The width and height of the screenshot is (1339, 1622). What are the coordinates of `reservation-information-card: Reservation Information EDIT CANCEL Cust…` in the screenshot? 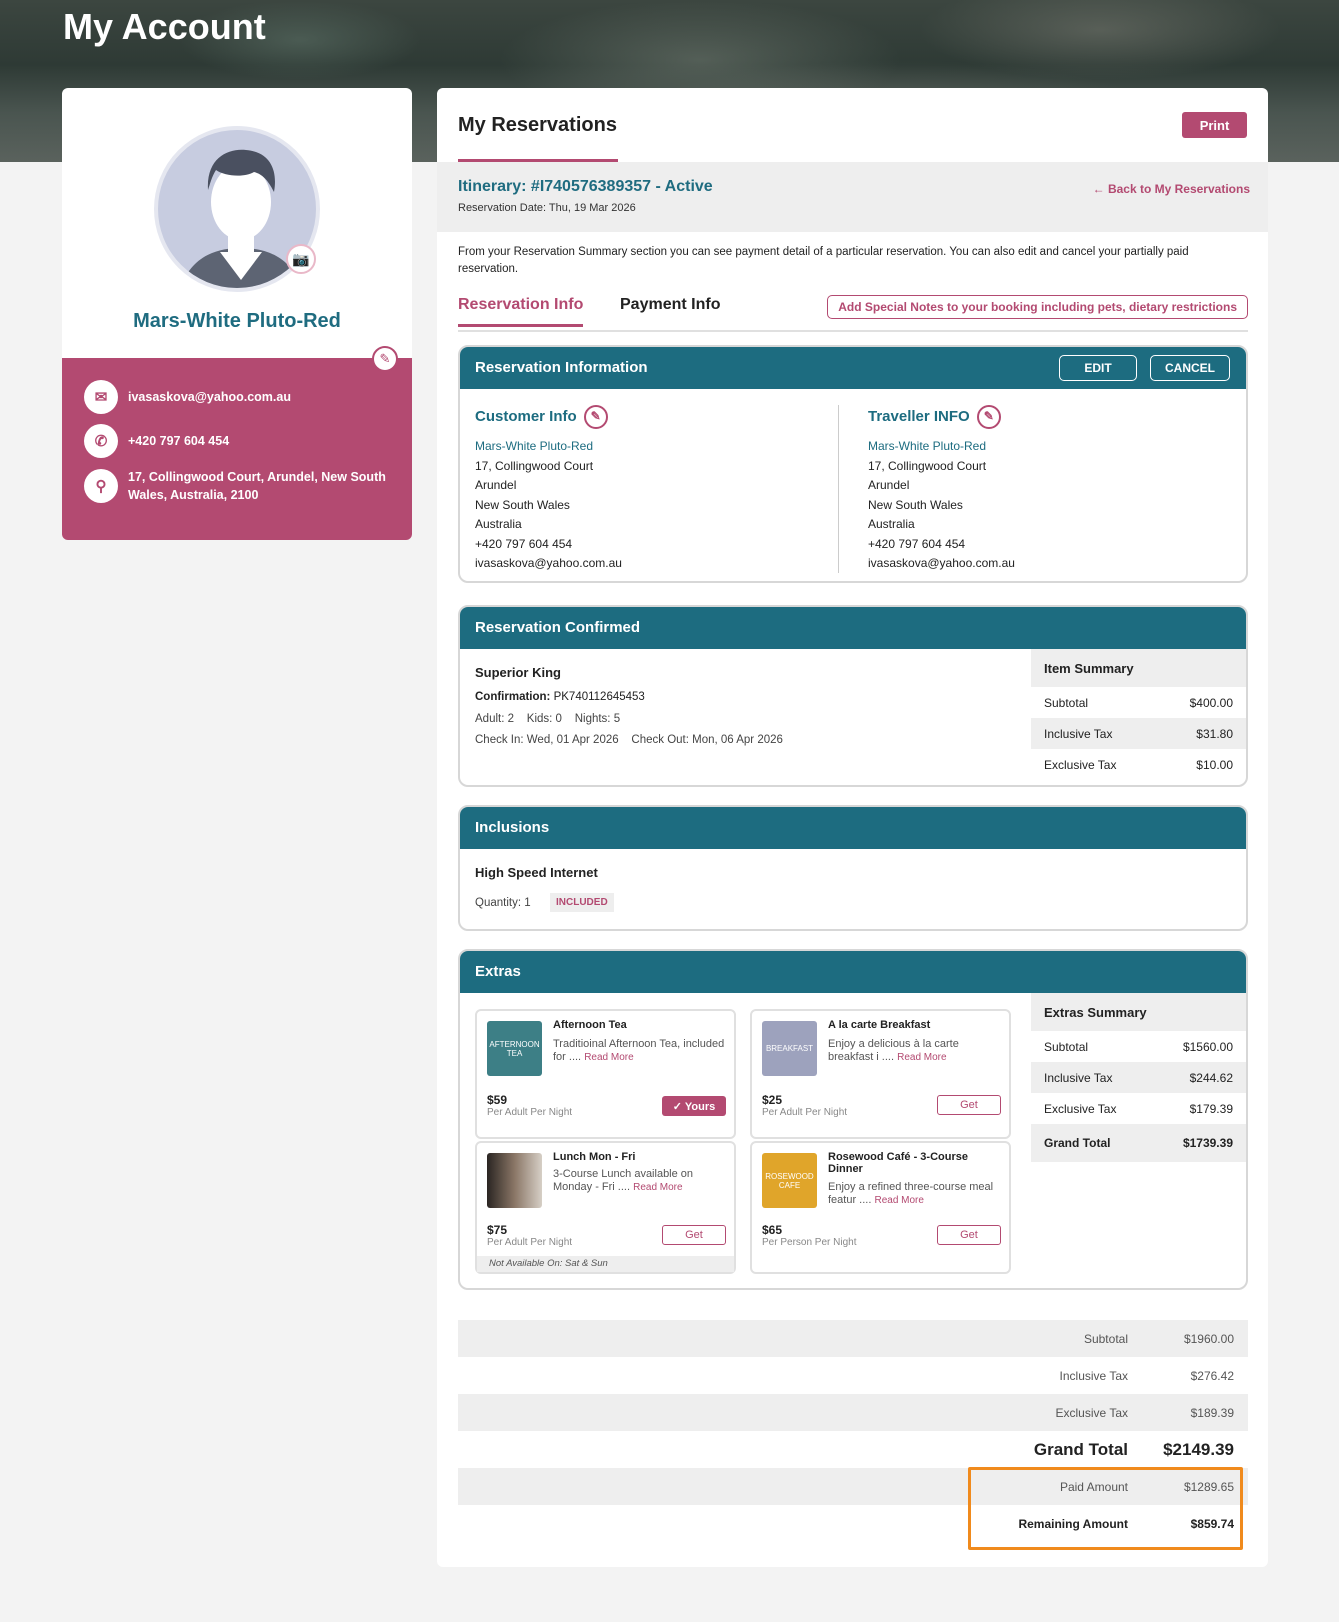 It's located at (853, 464).